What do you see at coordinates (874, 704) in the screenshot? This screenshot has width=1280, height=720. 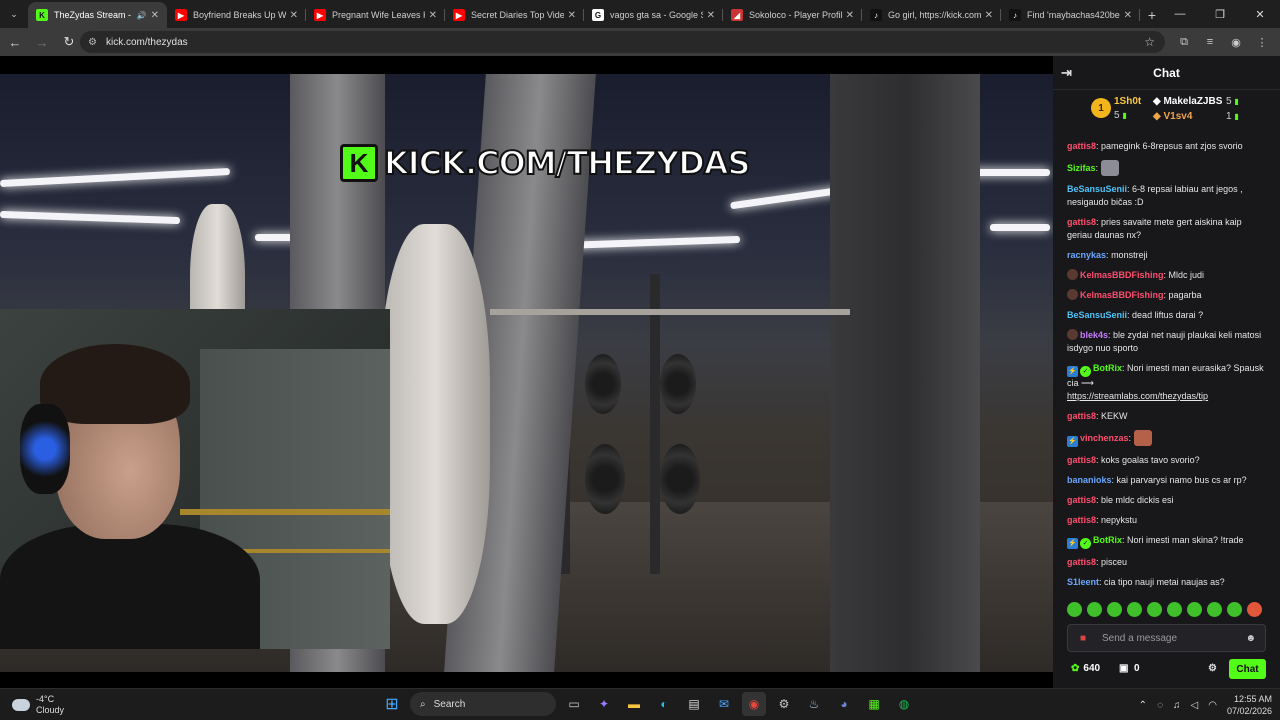 I see `kick-app-icon: ▦` at bounding box center [874, 704].